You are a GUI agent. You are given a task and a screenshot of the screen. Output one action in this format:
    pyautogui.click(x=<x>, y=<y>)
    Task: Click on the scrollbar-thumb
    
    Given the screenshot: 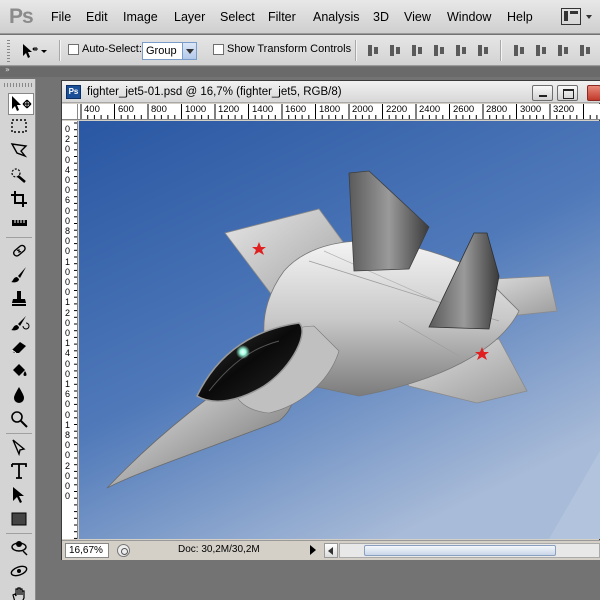 What is the action you would take?
    pyautogui.click(x=460, y=550)
    